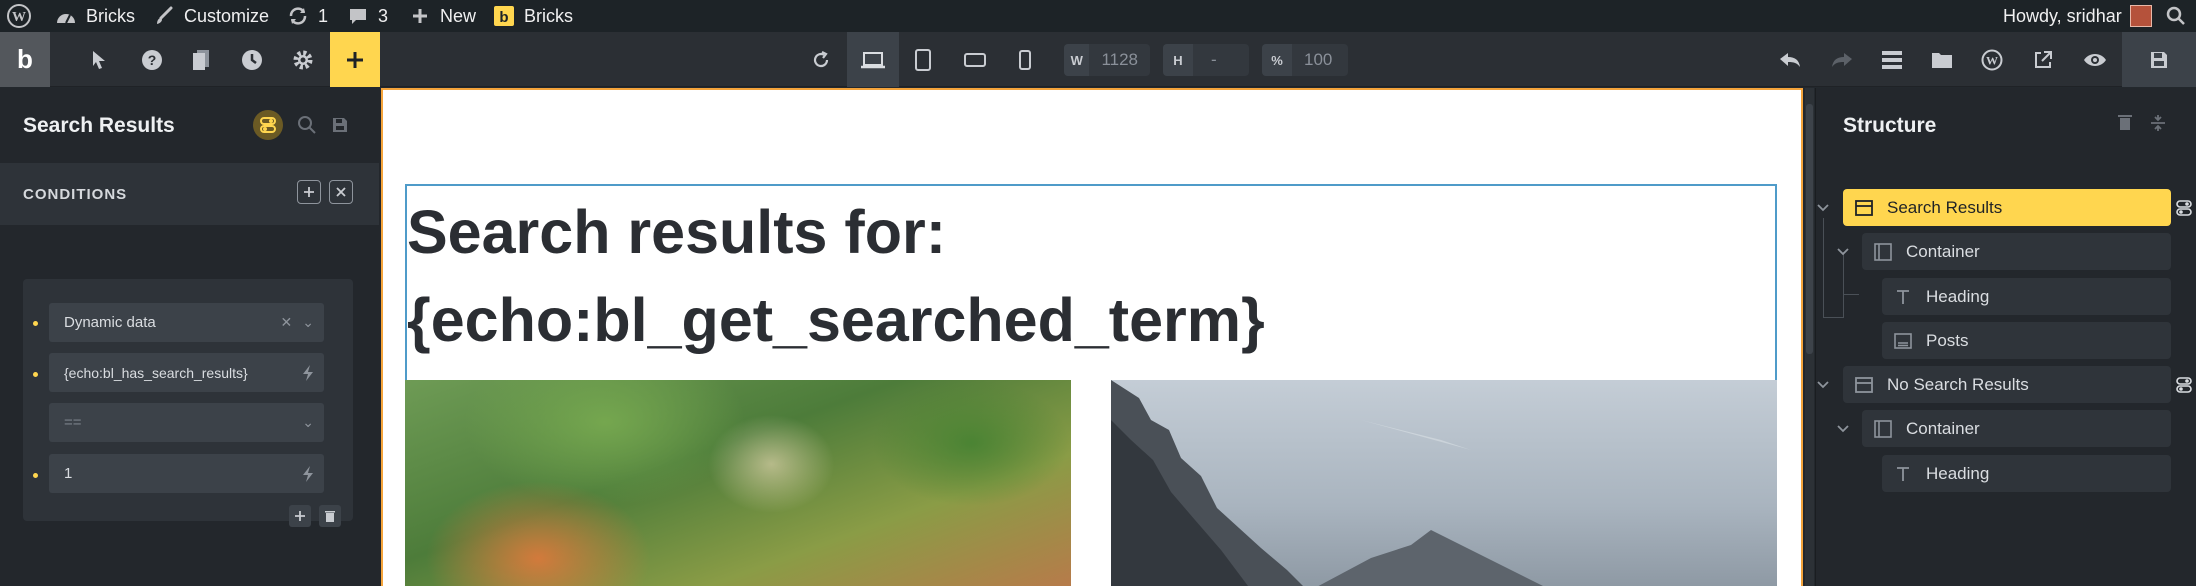  Describe the element at coordinates (1942, 59) in the screenshot. I see `folder-icon` at that location.